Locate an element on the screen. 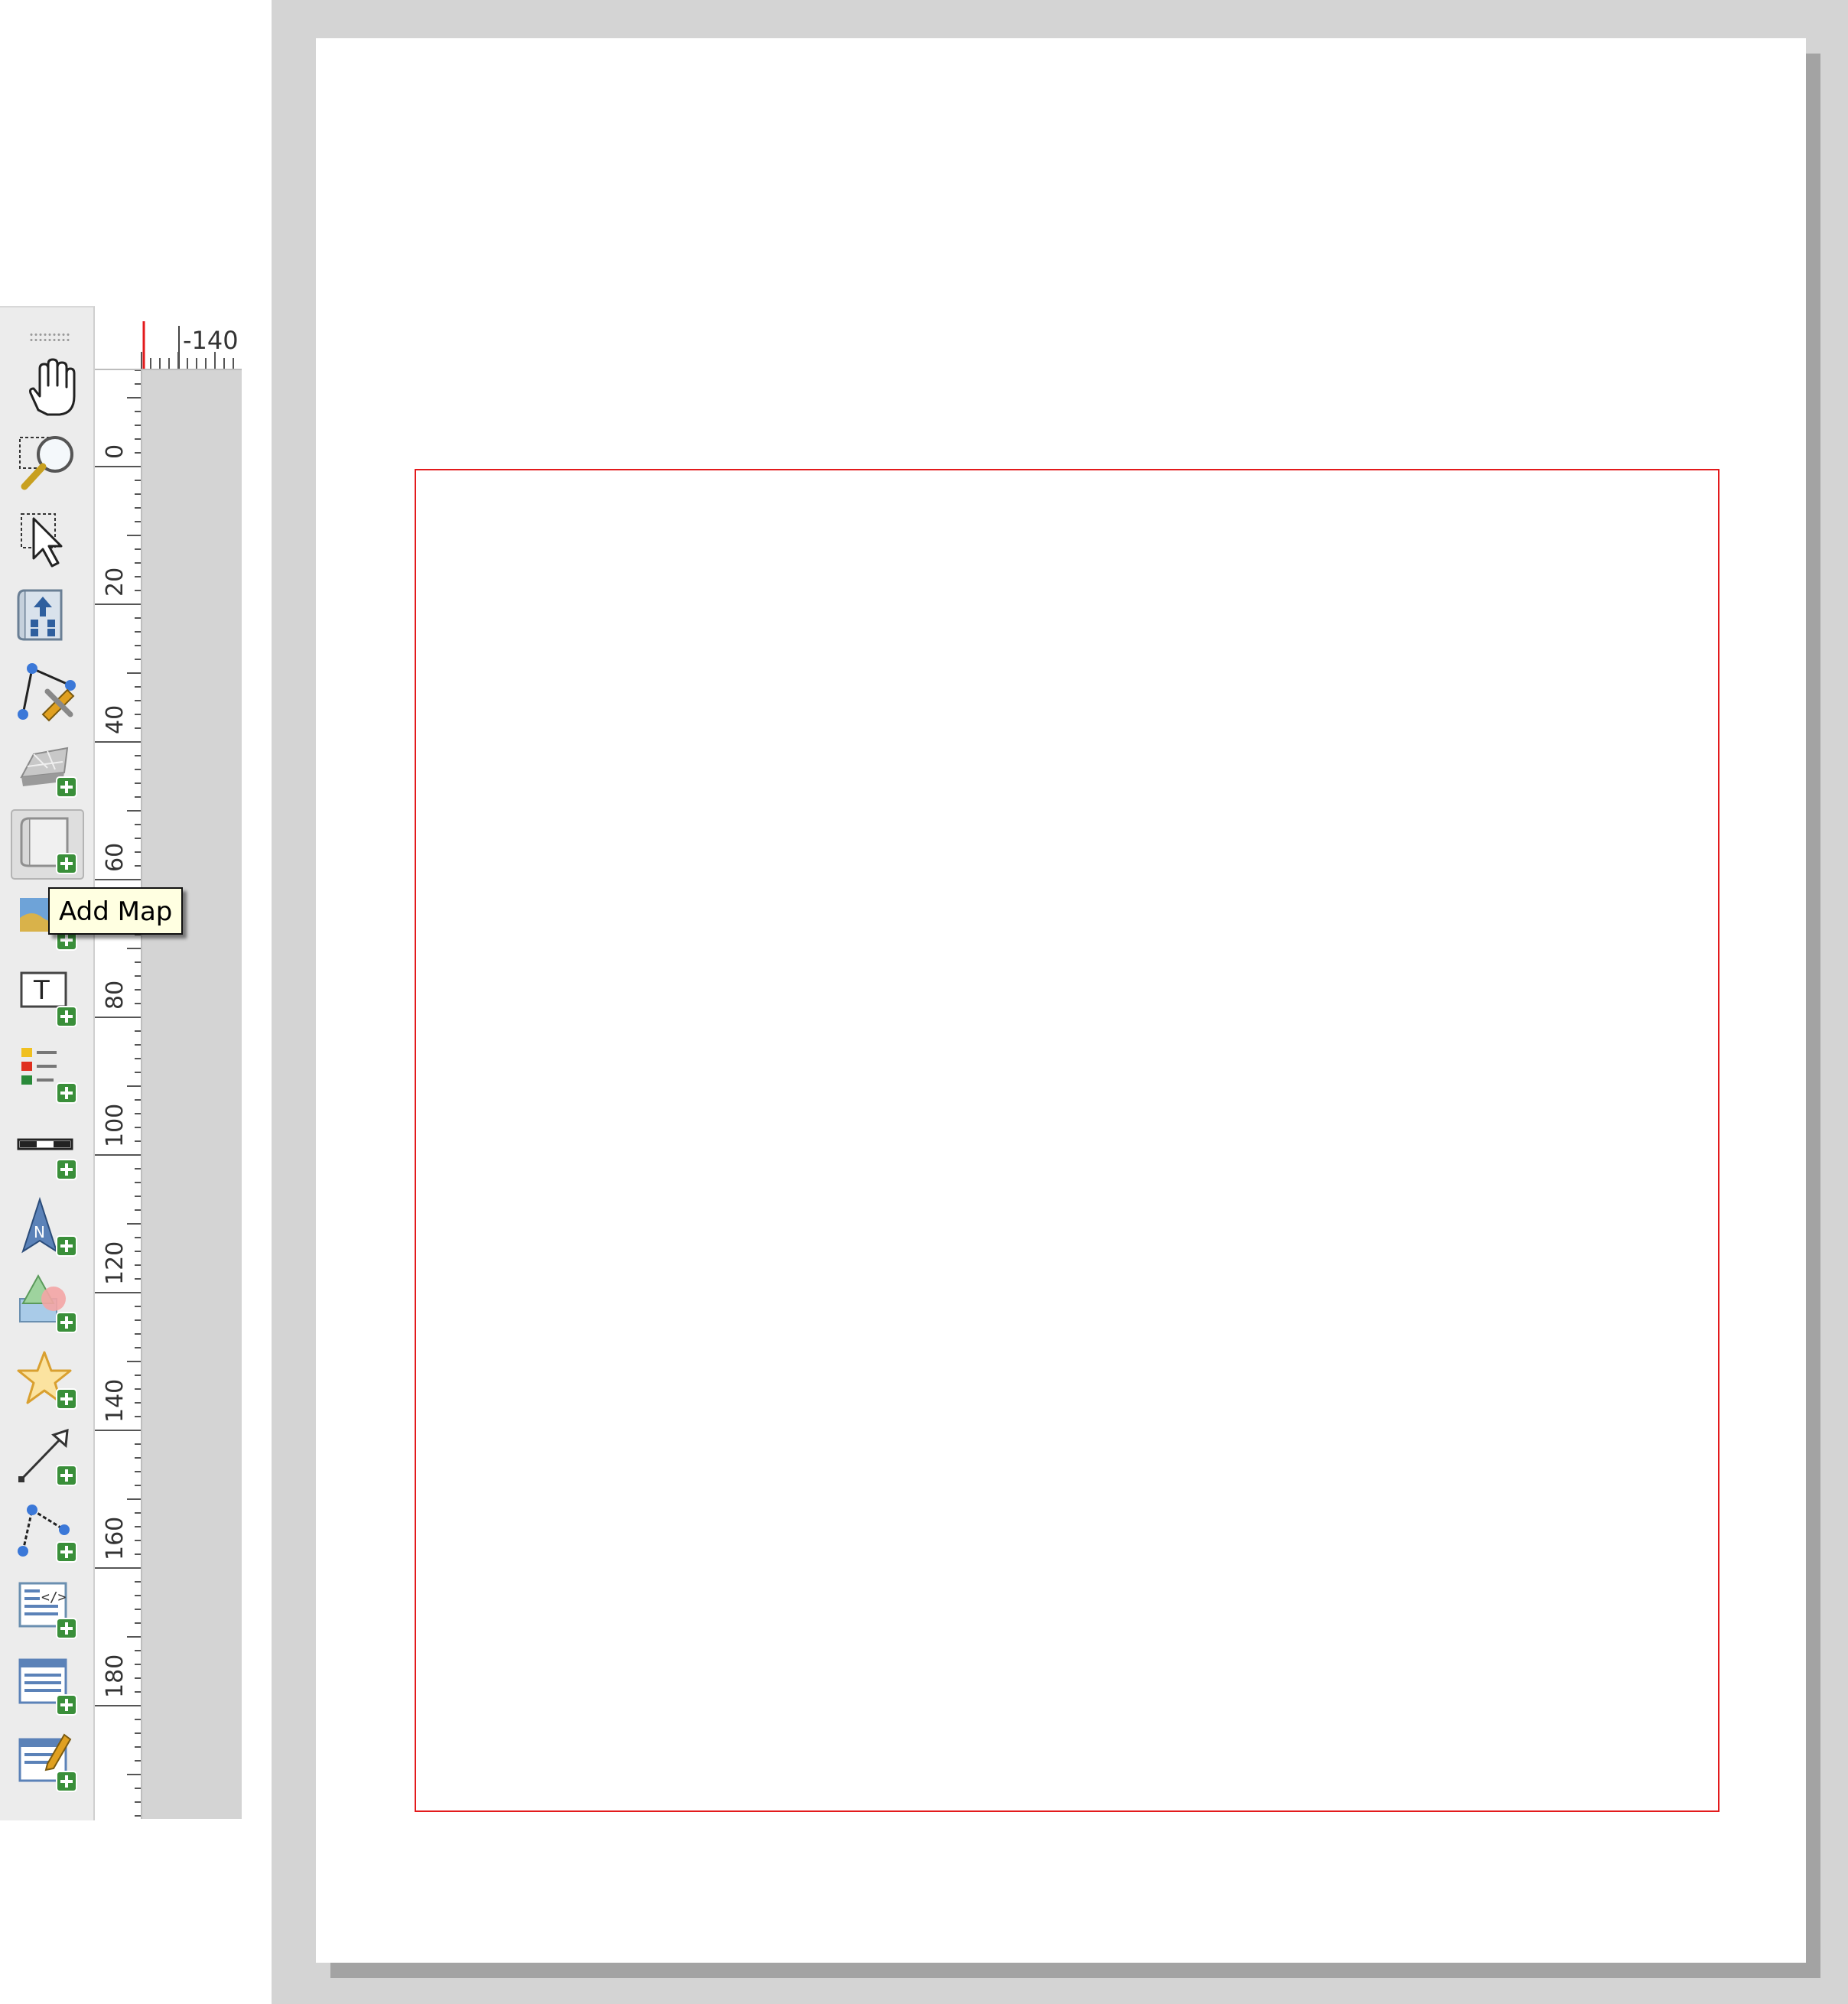  vertical-ruler-label: 120 is located at coordinates (115, 1263).